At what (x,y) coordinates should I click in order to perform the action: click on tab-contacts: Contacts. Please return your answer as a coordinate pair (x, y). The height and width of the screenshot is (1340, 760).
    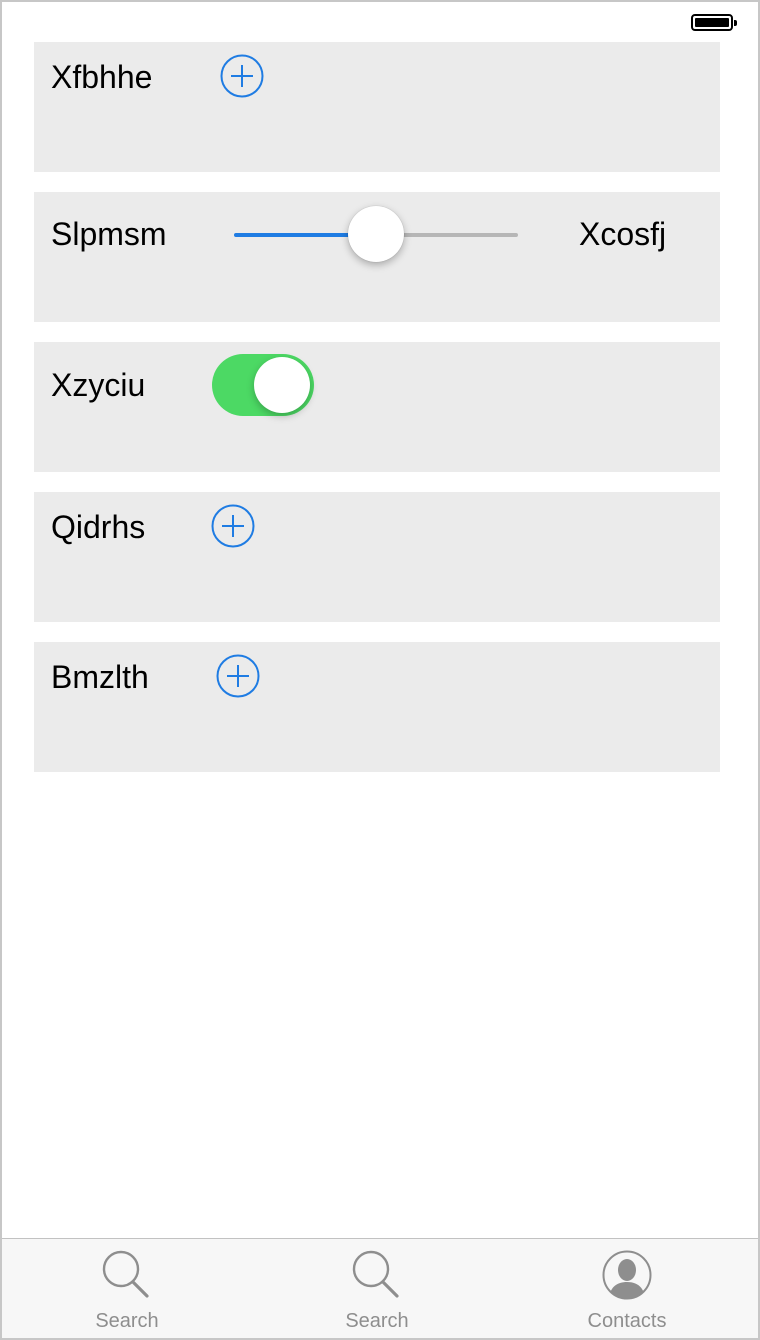
    Looking at the image, I should click on (627, 1288).